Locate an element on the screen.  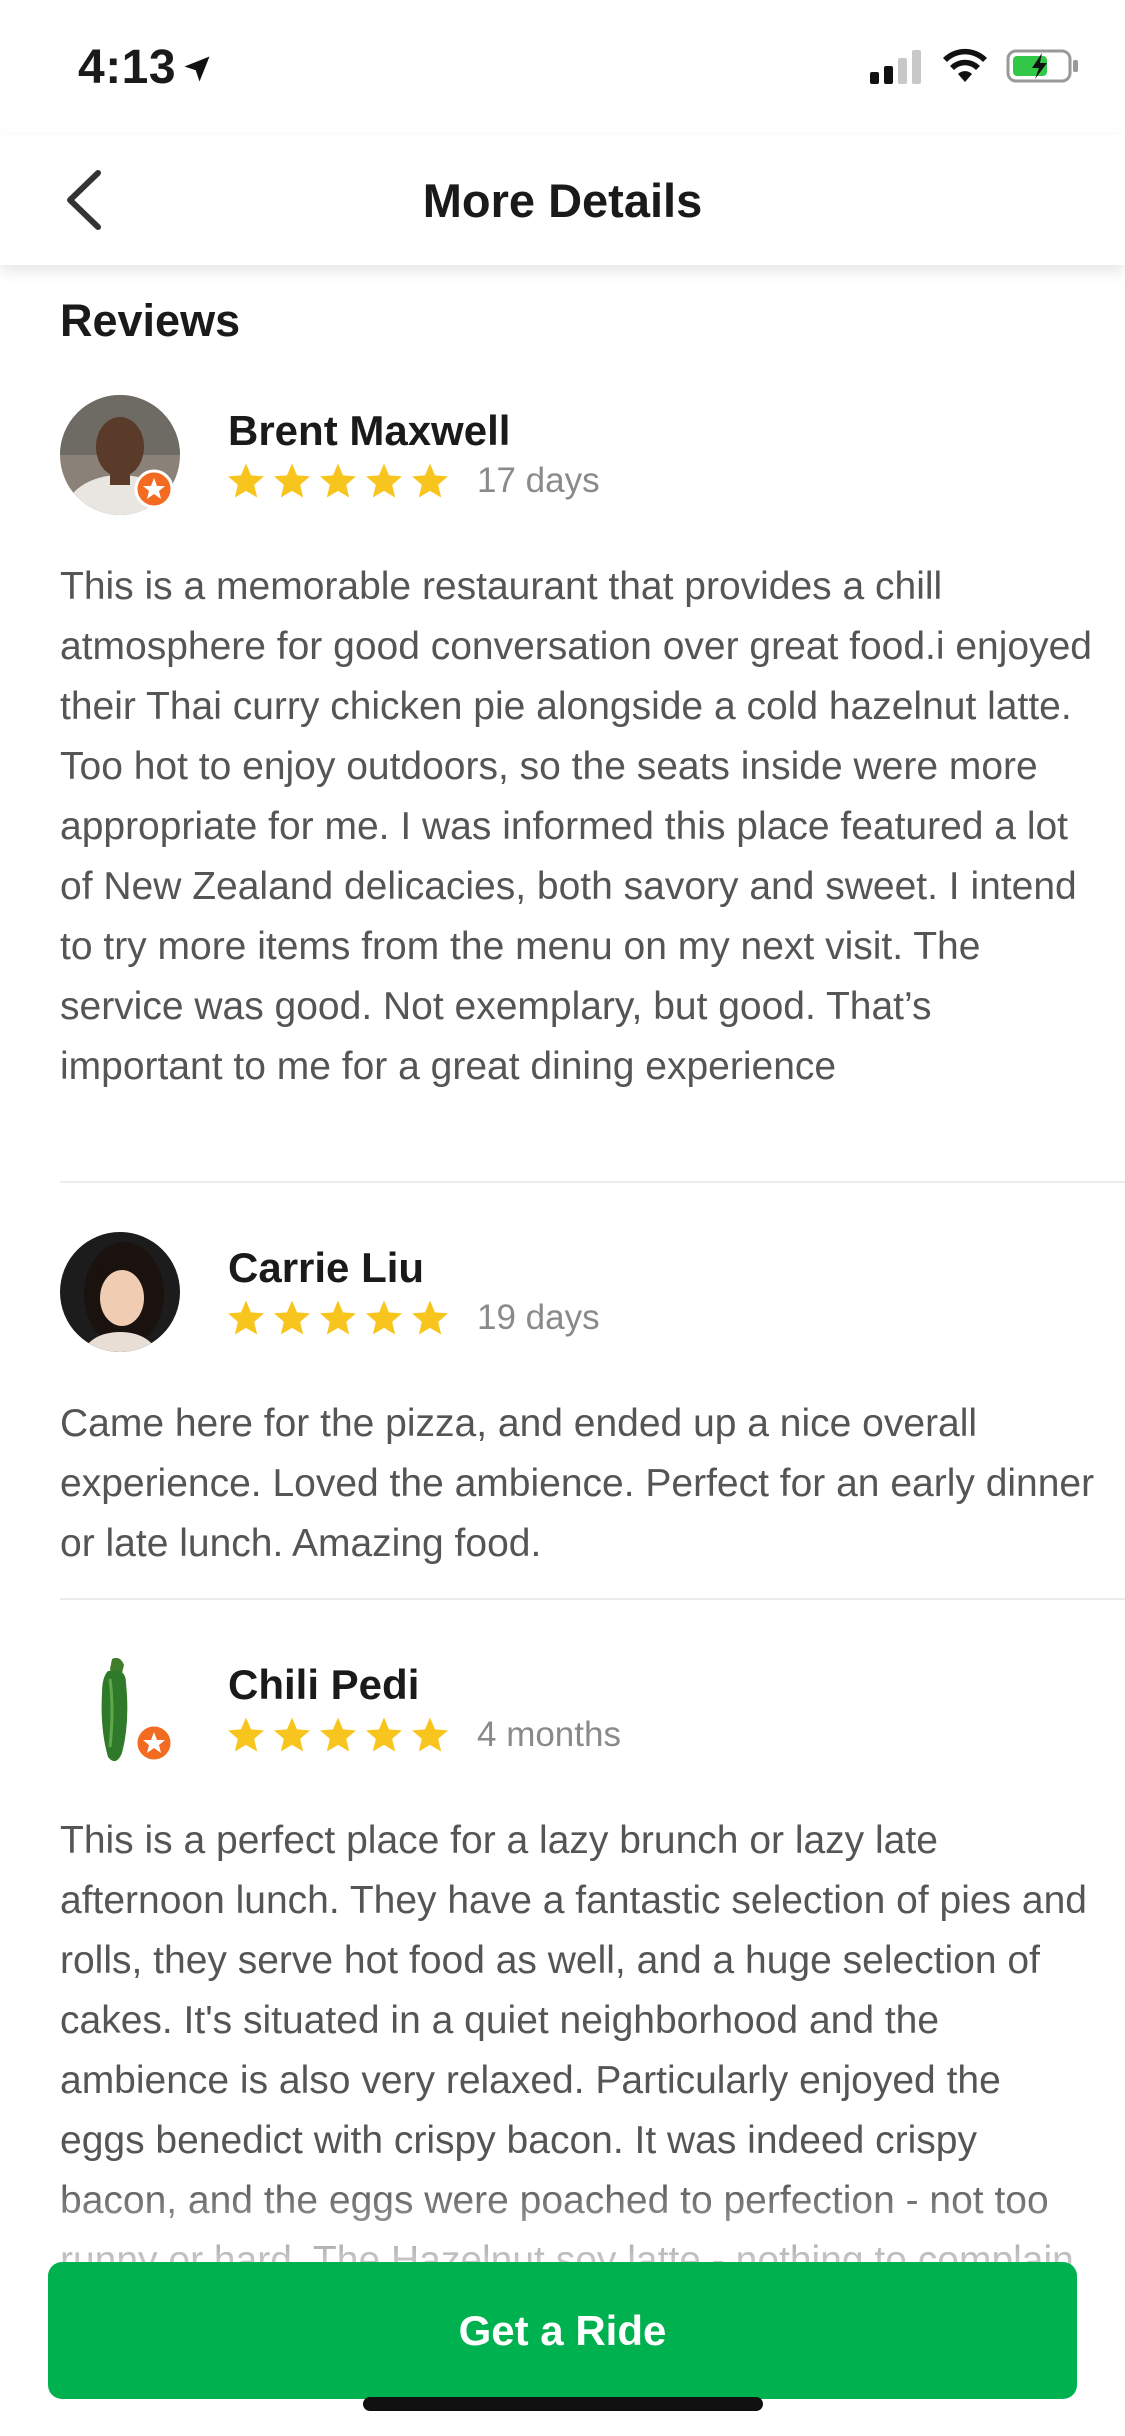
page-title: More Details is located at coordinates (562, 200).